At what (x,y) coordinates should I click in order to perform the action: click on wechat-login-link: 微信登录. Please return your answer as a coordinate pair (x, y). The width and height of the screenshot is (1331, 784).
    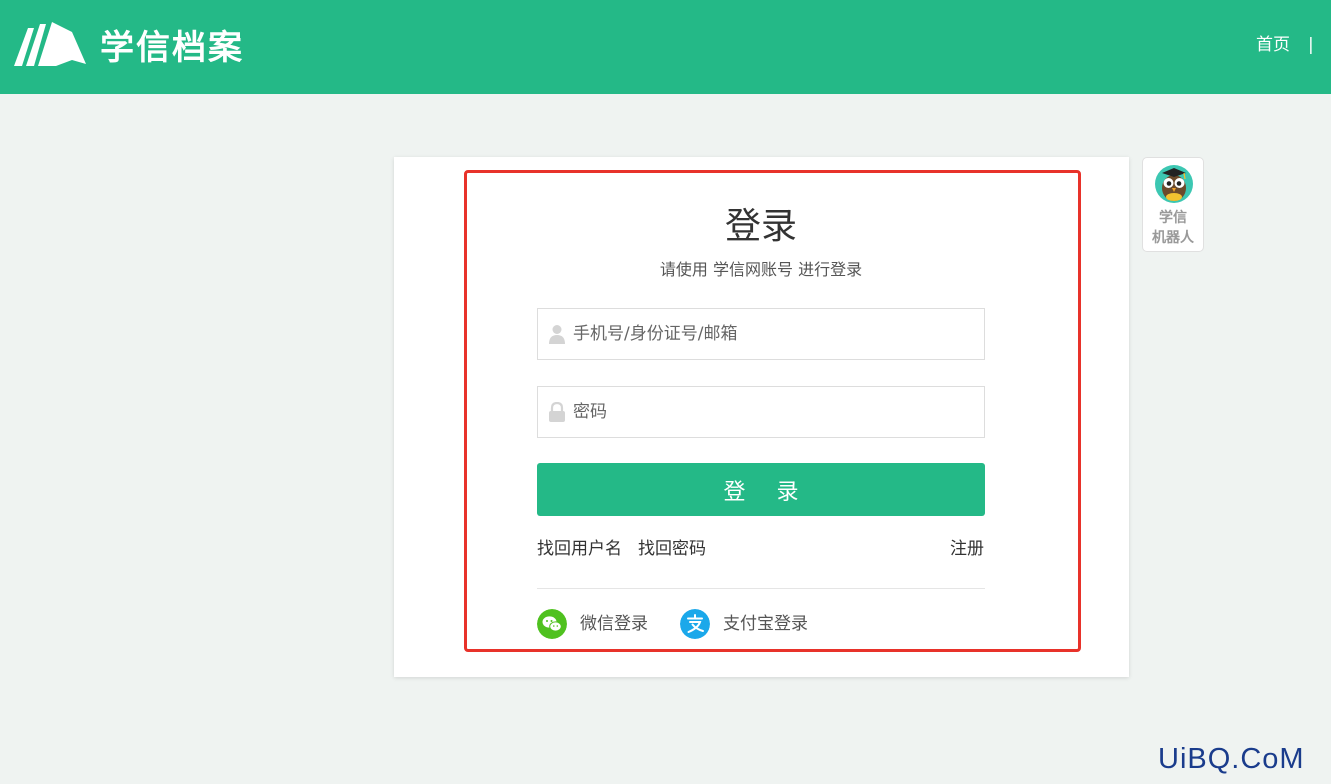
    Looking at the image, I should click on (614, 624).